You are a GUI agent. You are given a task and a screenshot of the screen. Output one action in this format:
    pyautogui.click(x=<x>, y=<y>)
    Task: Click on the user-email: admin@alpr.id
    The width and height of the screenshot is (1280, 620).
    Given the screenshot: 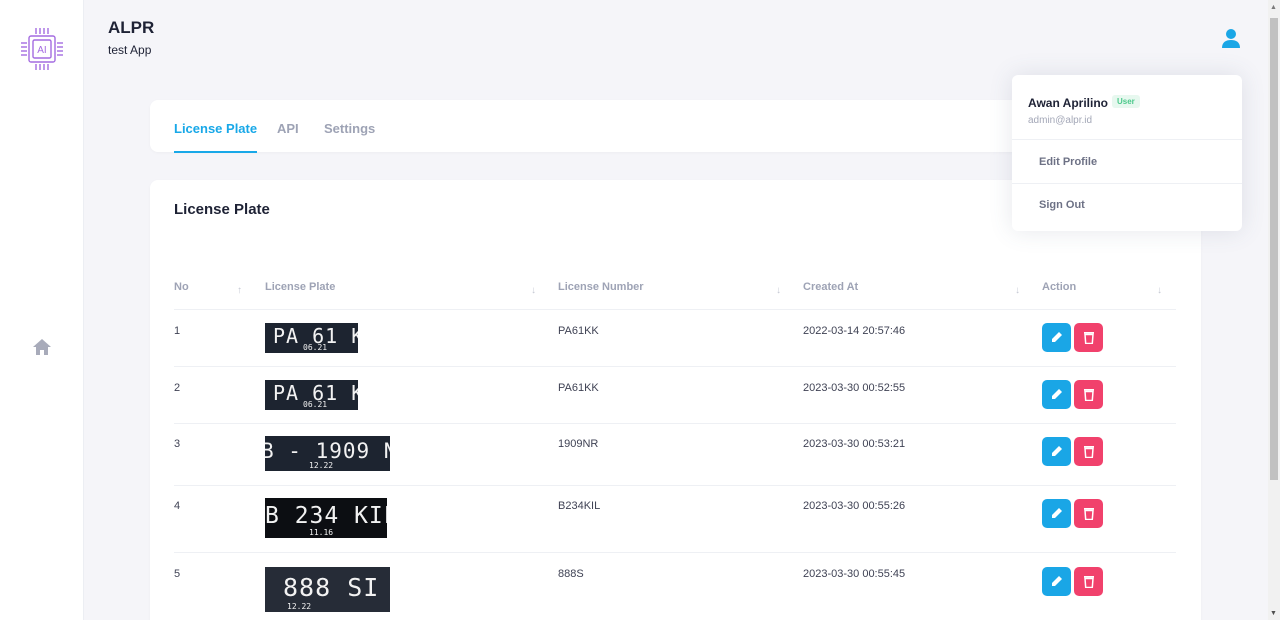 What is the action you would take?
    pyautogui.click(x=1060, y=120)
    